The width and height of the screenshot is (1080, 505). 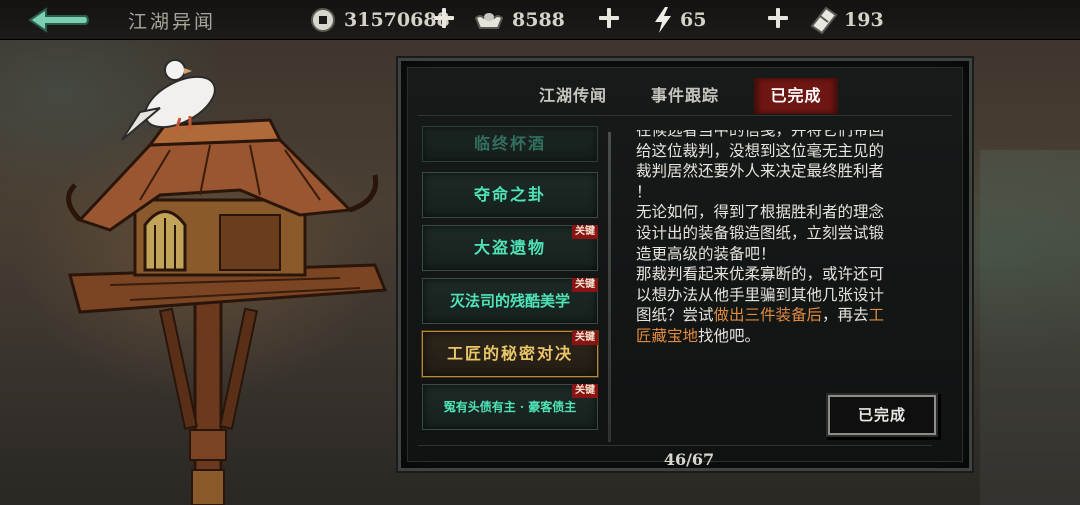 I want to click on description-line: 给这位裁判，没想到这位毫无主见的, so click(x=760, y=150).